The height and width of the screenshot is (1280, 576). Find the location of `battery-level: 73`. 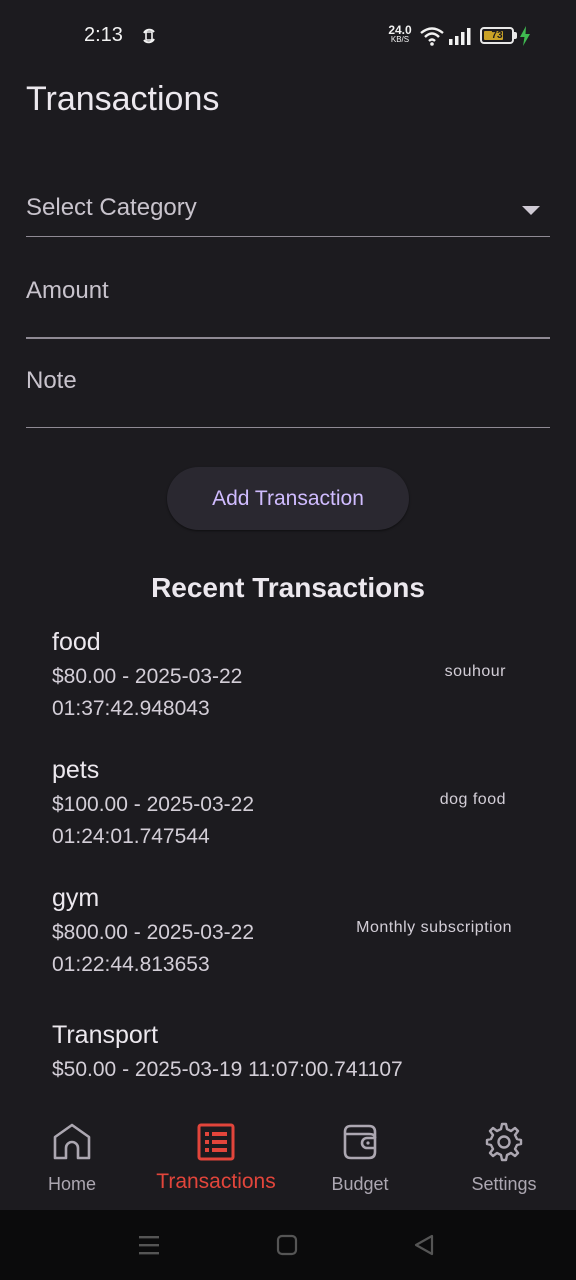

battery-level: 73 is located at coordinates (497, 35).